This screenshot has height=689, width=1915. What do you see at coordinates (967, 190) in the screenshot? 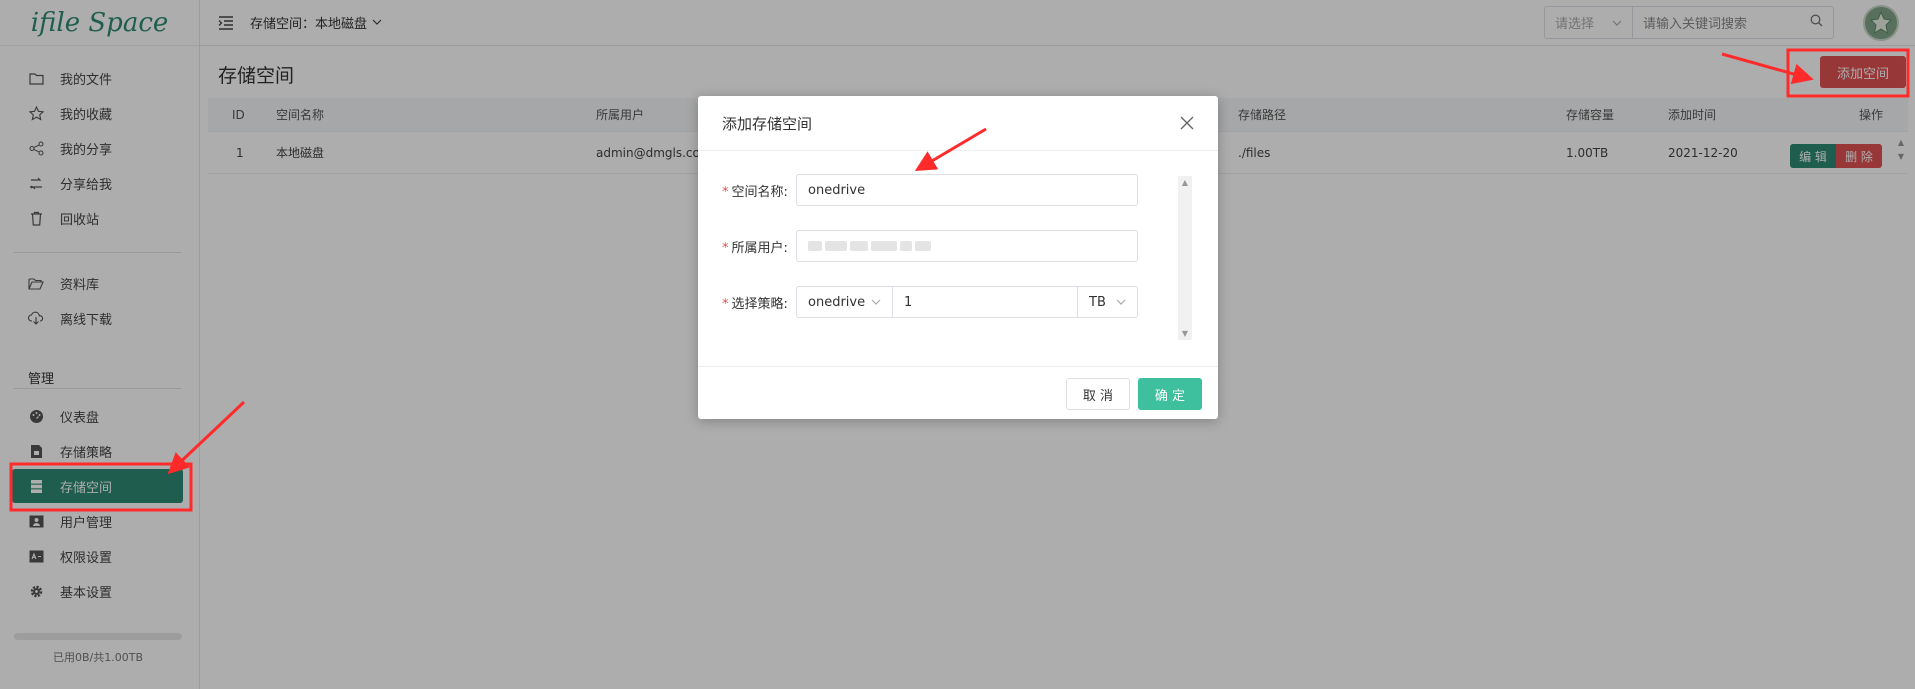
I see `space-name-input: onedrive` at bounding box center [967, 190].